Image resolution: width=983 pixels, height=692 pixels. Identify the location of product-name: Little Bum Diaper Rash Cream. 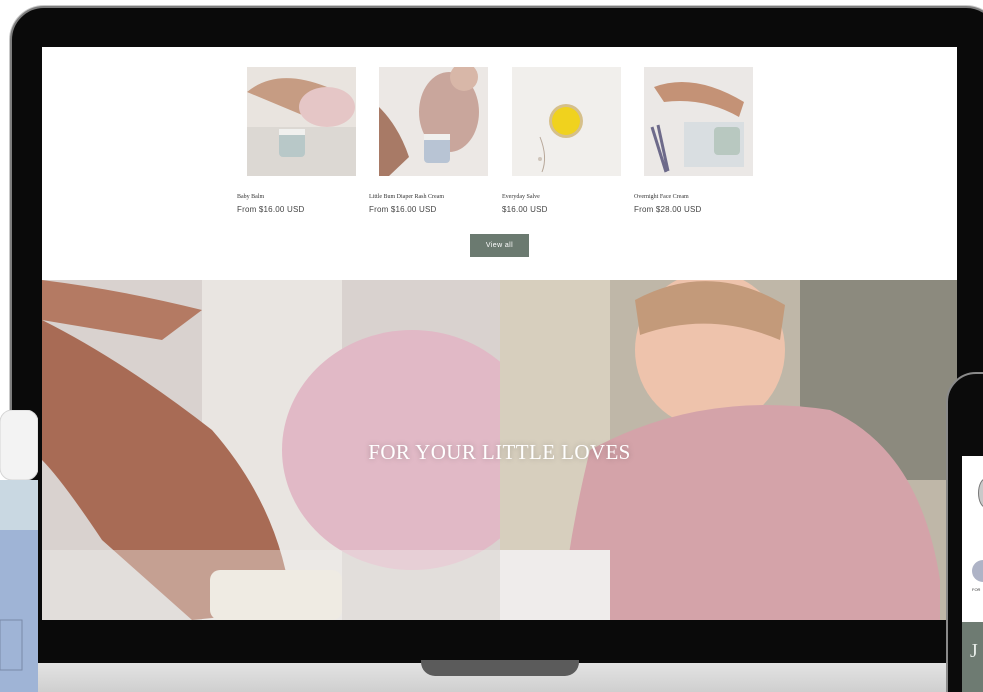
(439, 197).